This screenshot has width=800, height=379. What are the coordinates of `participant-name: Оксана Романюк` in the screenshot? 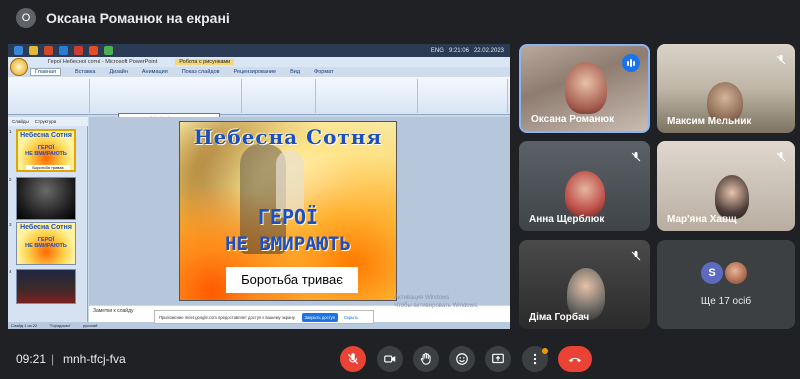 It's located at (573, 119).